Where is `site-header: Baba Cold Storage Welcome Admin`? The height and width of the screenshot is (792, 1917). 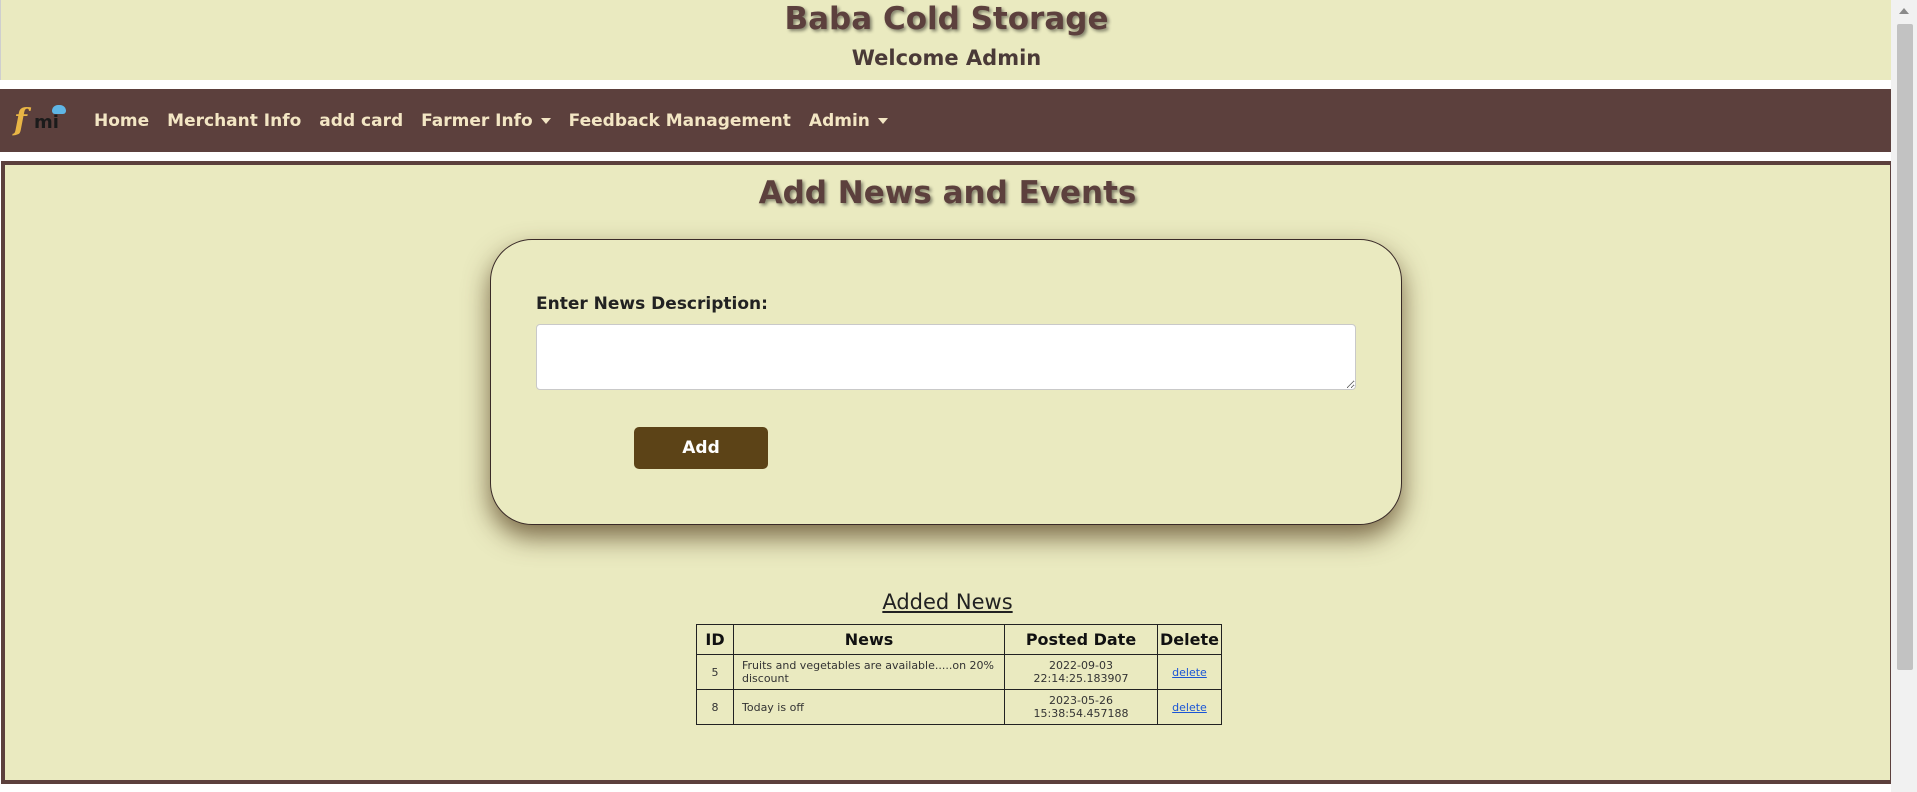 site-header: Baba Cold Storage Welcome Admin is located at coordinates (946, 40).